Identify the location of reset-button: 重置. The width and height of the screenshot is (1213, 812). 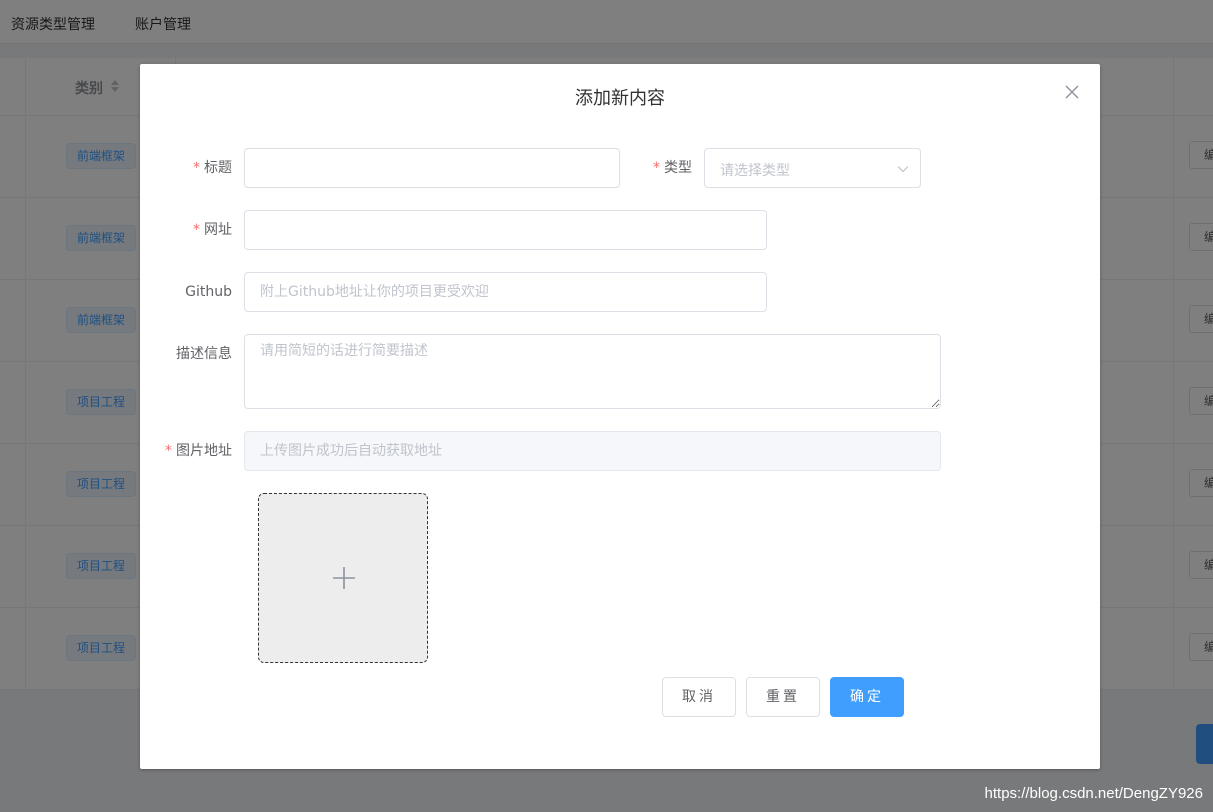
(783, 697).